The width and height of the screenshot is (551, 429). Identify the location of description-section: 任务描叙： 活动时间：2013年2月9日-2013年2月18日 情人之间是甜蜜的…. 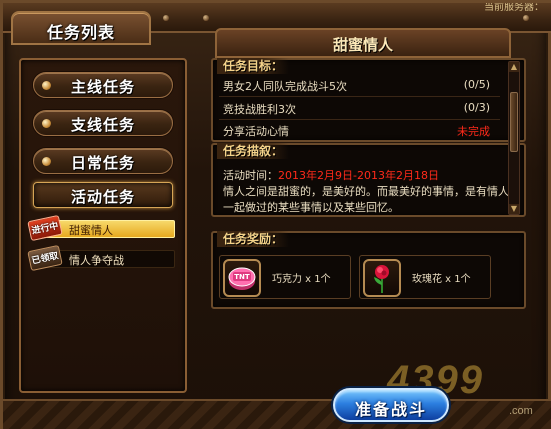
(368, 180).